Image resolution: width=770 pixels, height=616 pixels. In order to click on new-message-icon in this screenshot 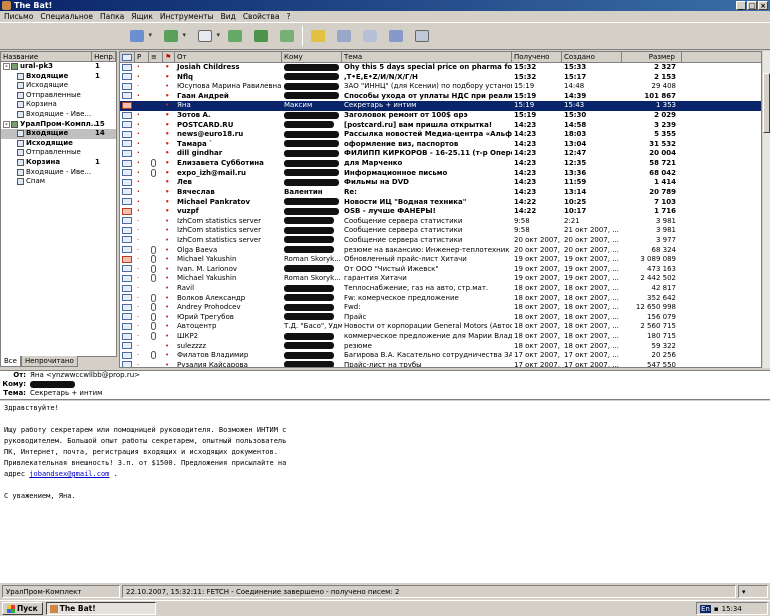, I will do `click(205, 36)`.